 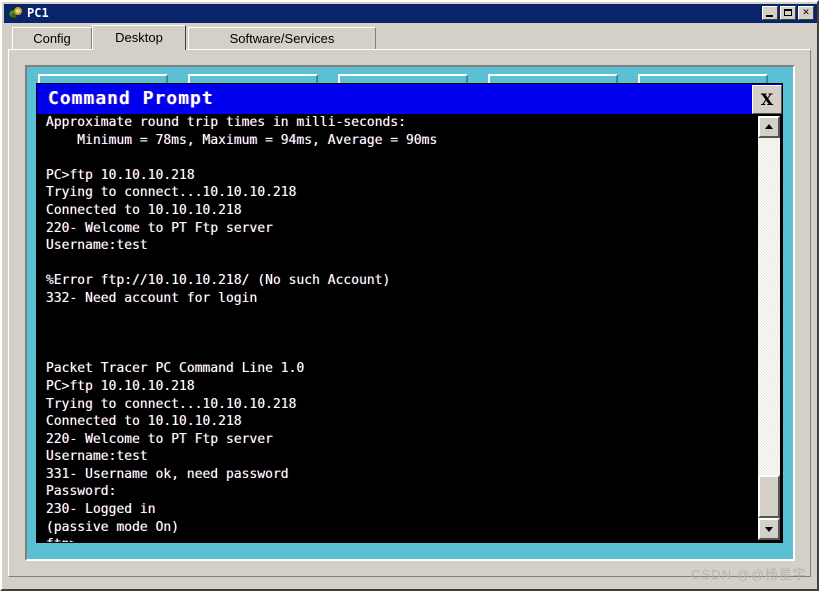 I want to click on command-prompt-close-button: X, so click(x=767, y=99).